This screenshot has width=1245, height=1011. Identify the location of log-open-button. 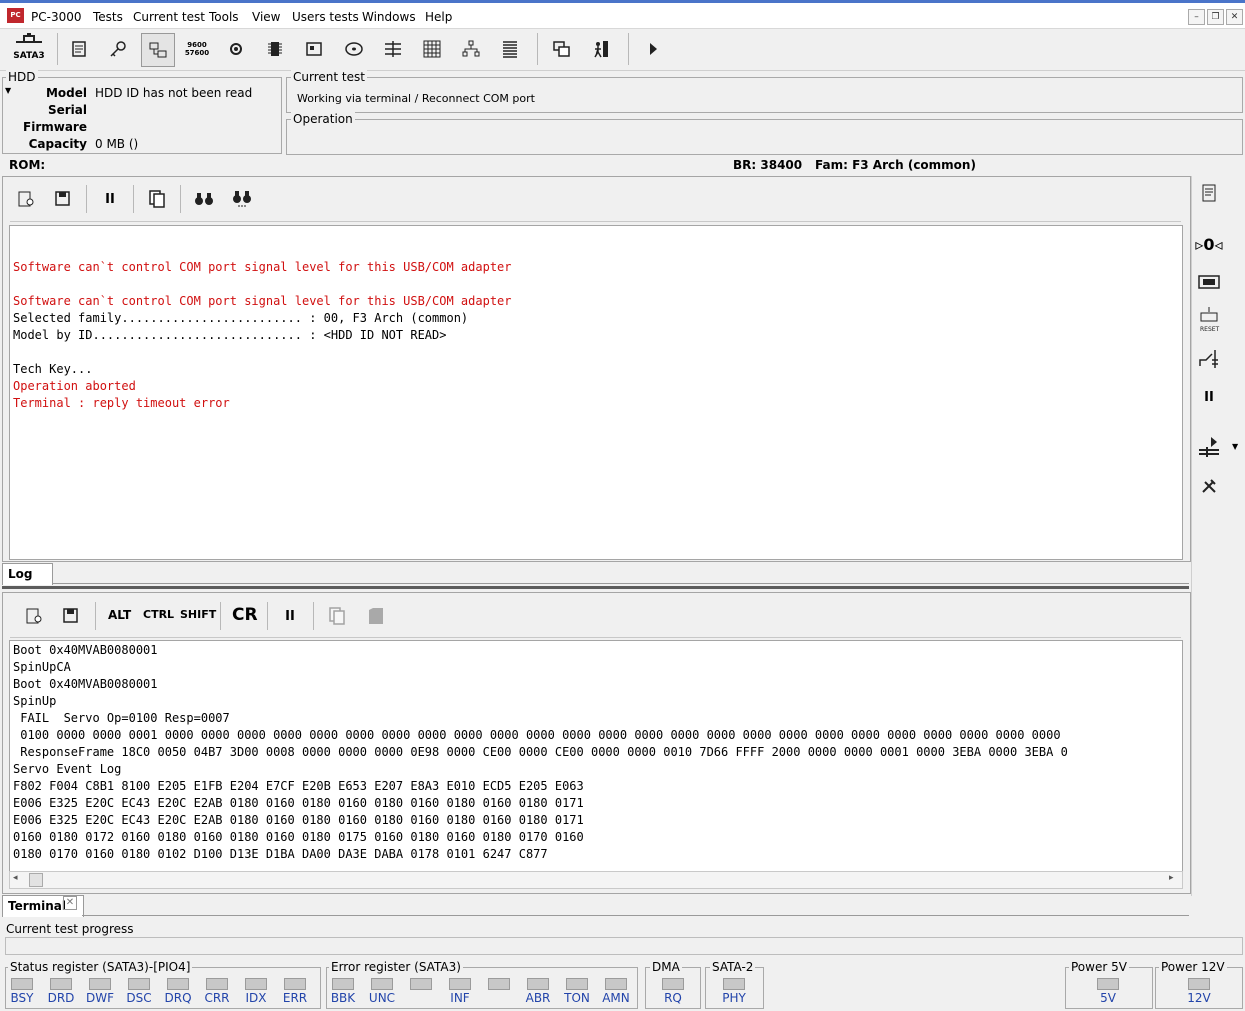
(26, 199).